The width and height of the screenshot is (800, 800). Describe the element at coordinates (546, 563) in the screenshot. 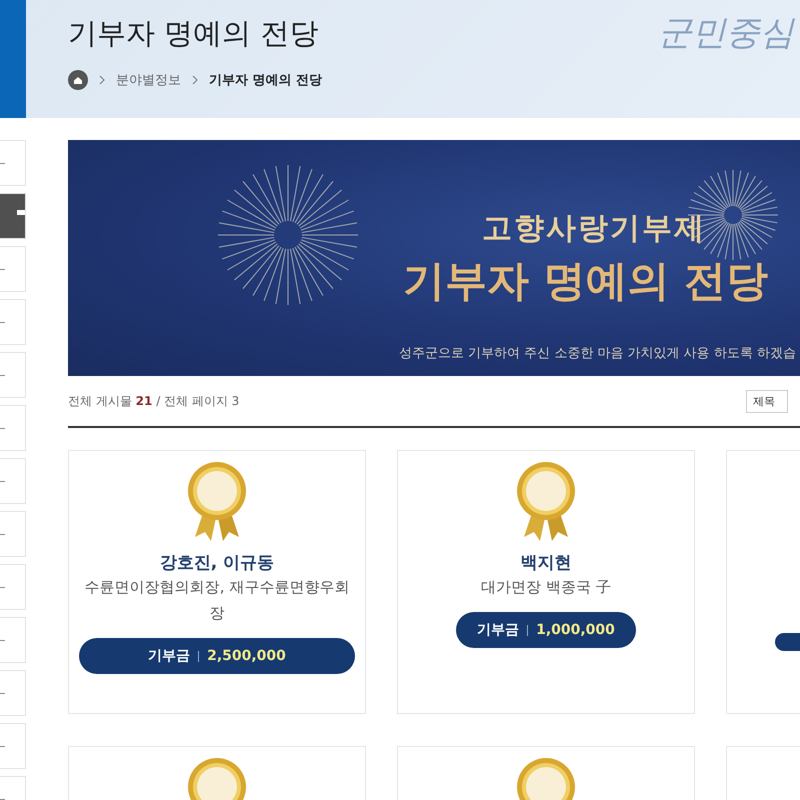

I see `donor-name: 백지현` at that location.